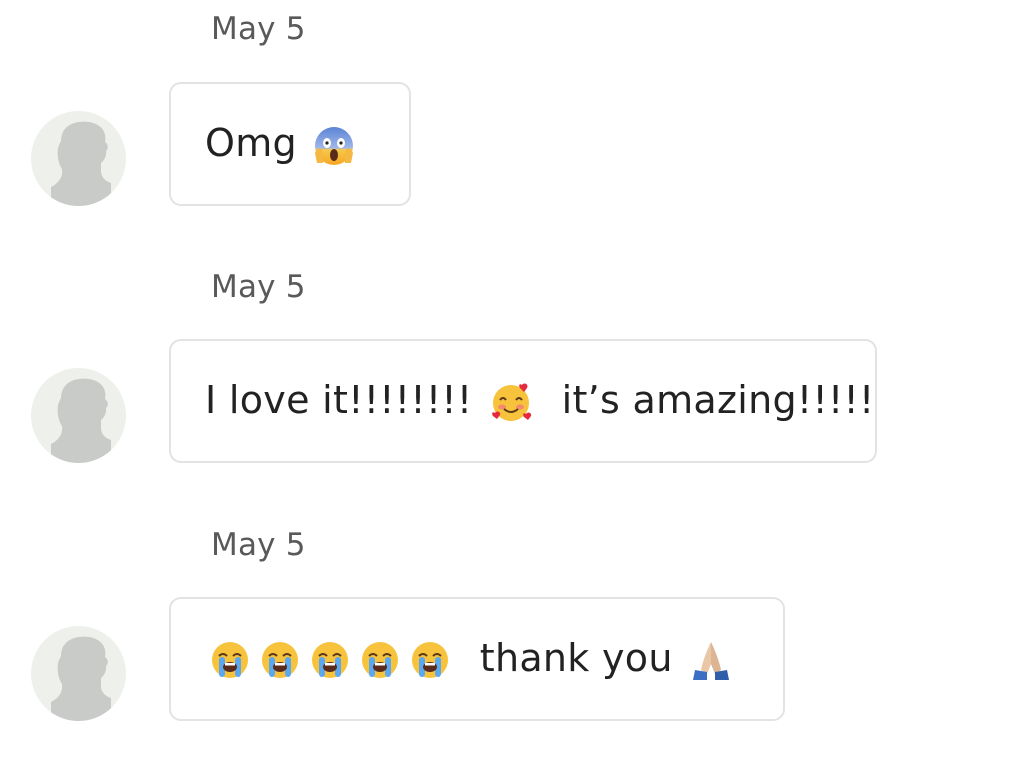 The width and height of the screenshot is (1024, 776). Describe the element at coordinates (711, 660) in the screenshot. I see `folded-hands-emoji-icon` at that location.